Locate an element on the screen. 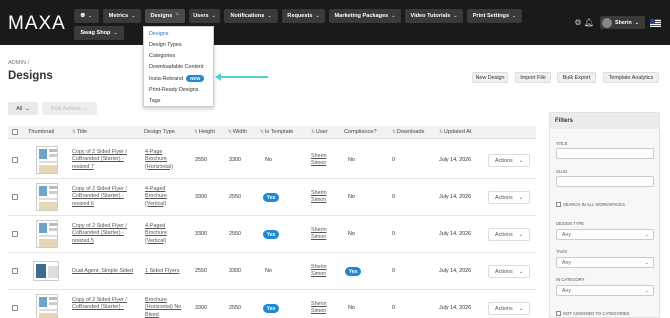  col-thumbnail: Thumbnail is located at coordinates (41, 132).